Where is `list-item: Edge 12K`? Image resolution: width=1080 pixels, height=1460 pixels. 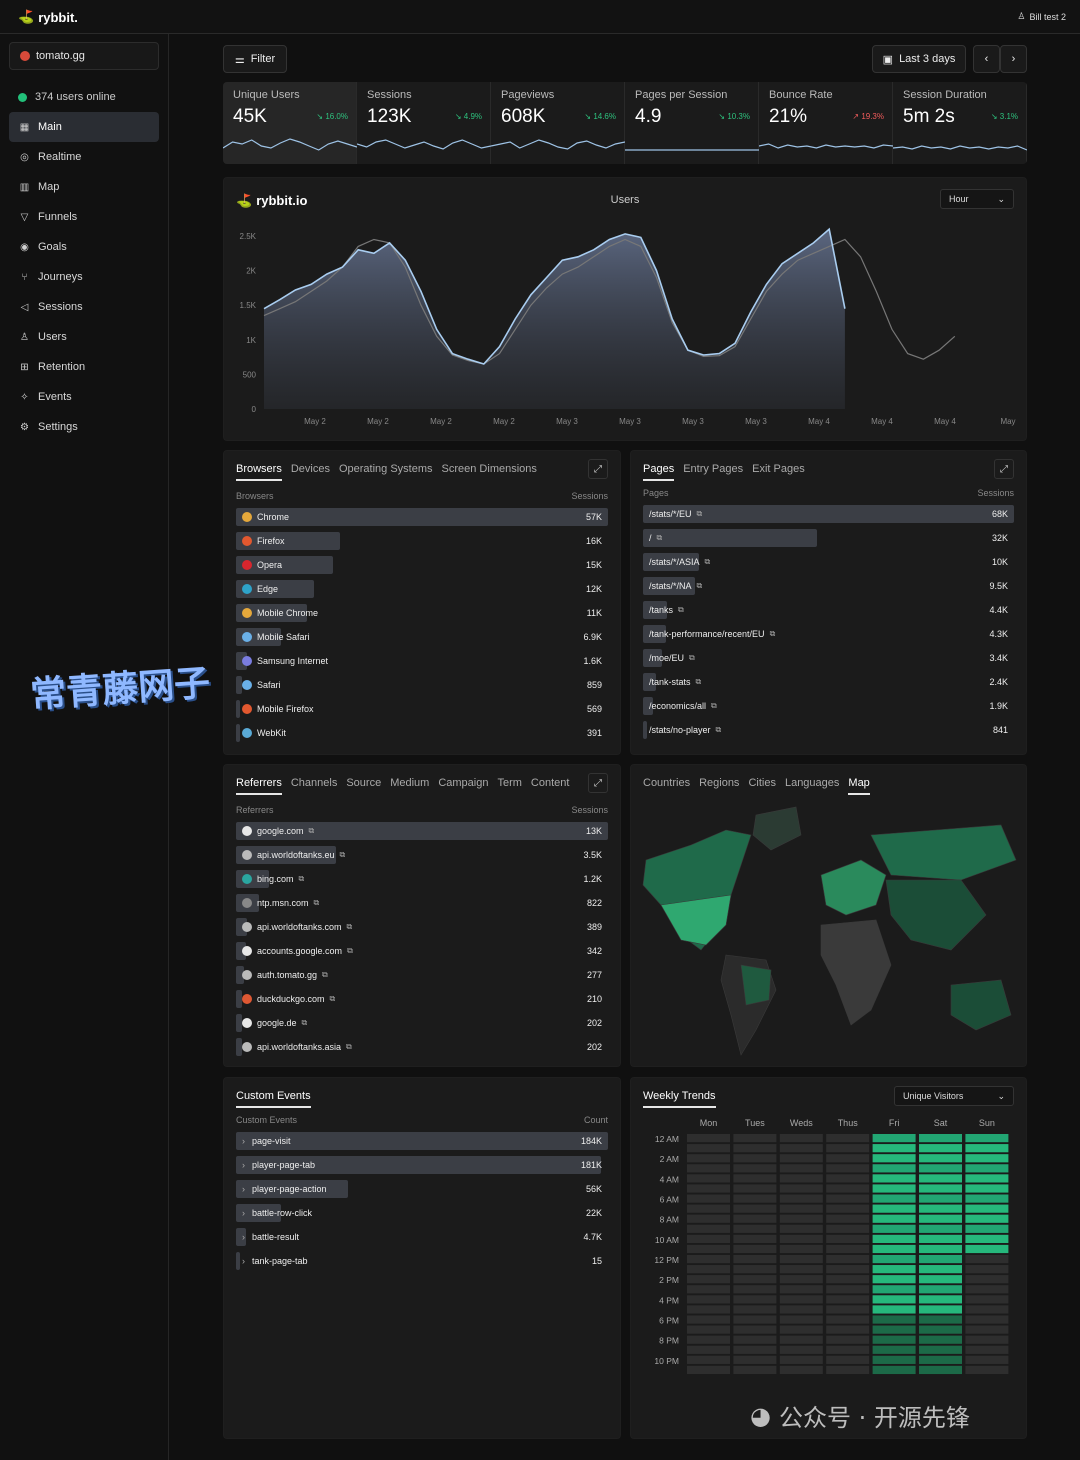
list-item: Edge 12K is located at coordinates (422, 589).